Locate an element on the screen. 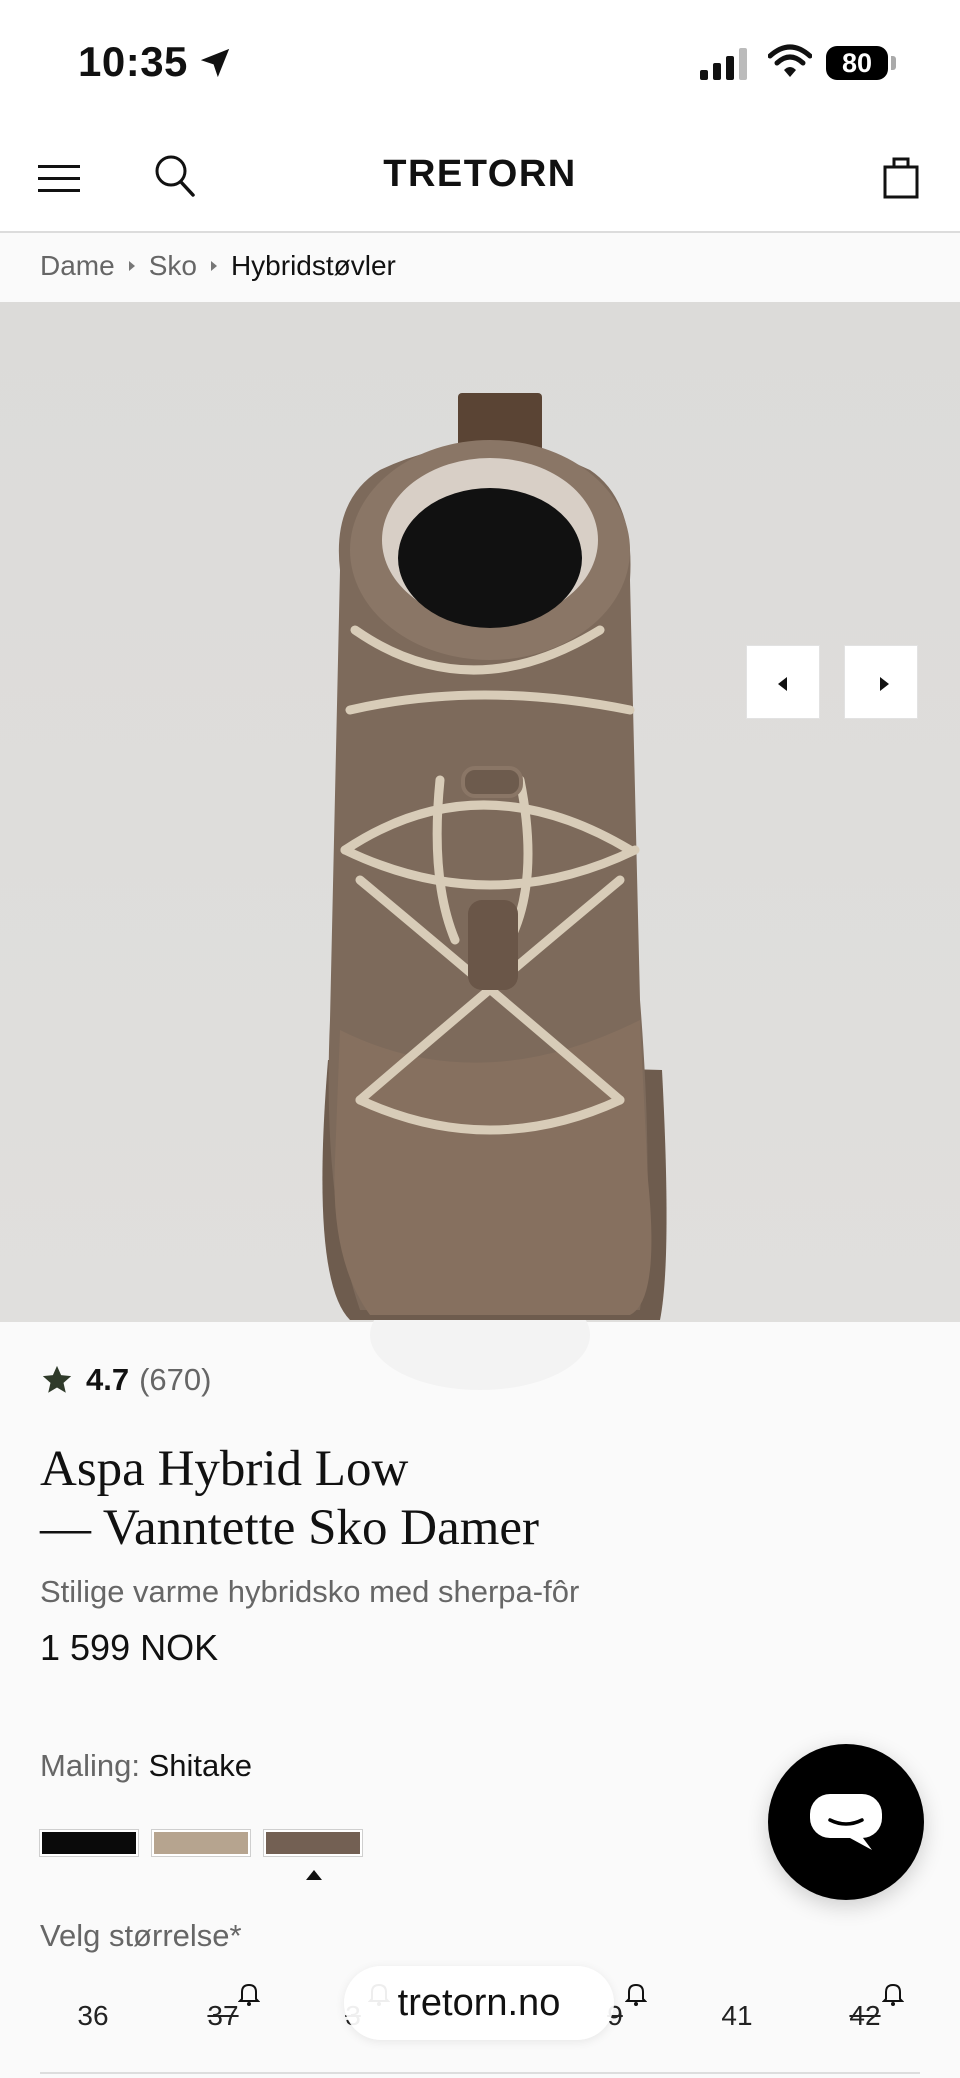 Image resolution: width=960 pixels, height=2078 pixels. star-icon is located at coordinates (57, 1379).